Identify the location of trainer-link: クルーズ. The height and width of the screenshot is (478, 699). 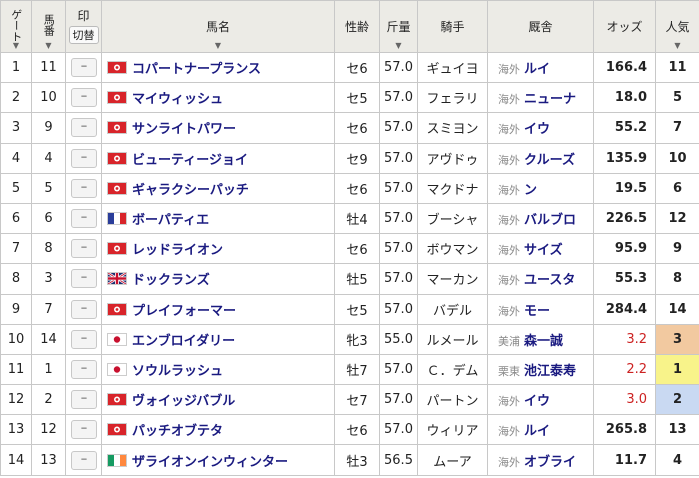
(549, 160).